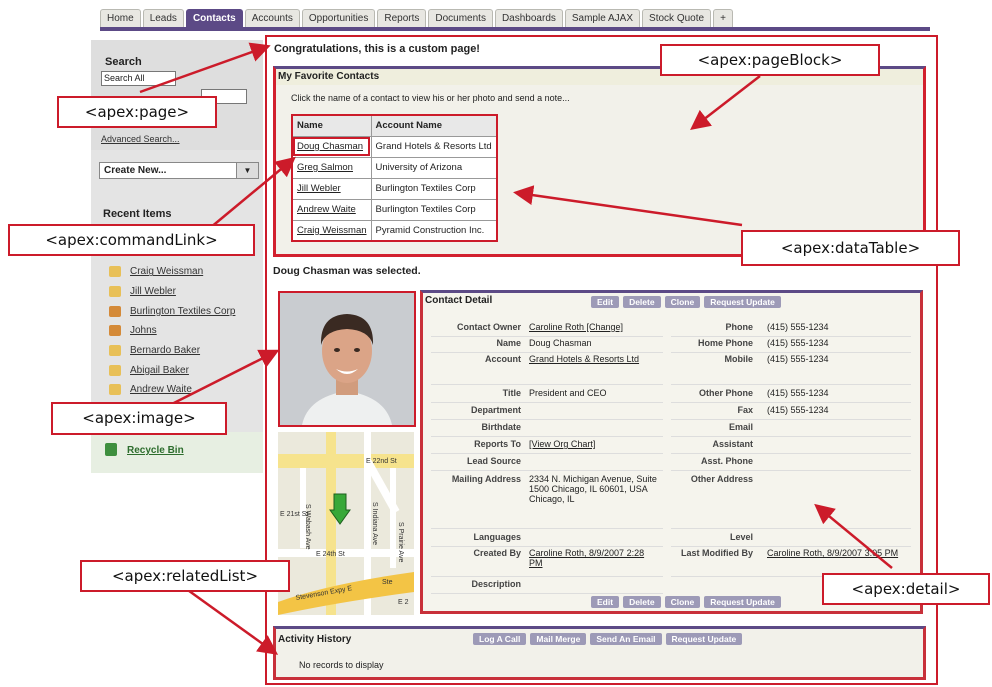  I want to click on recent-item: Abigail Baker, so click(172, 370).